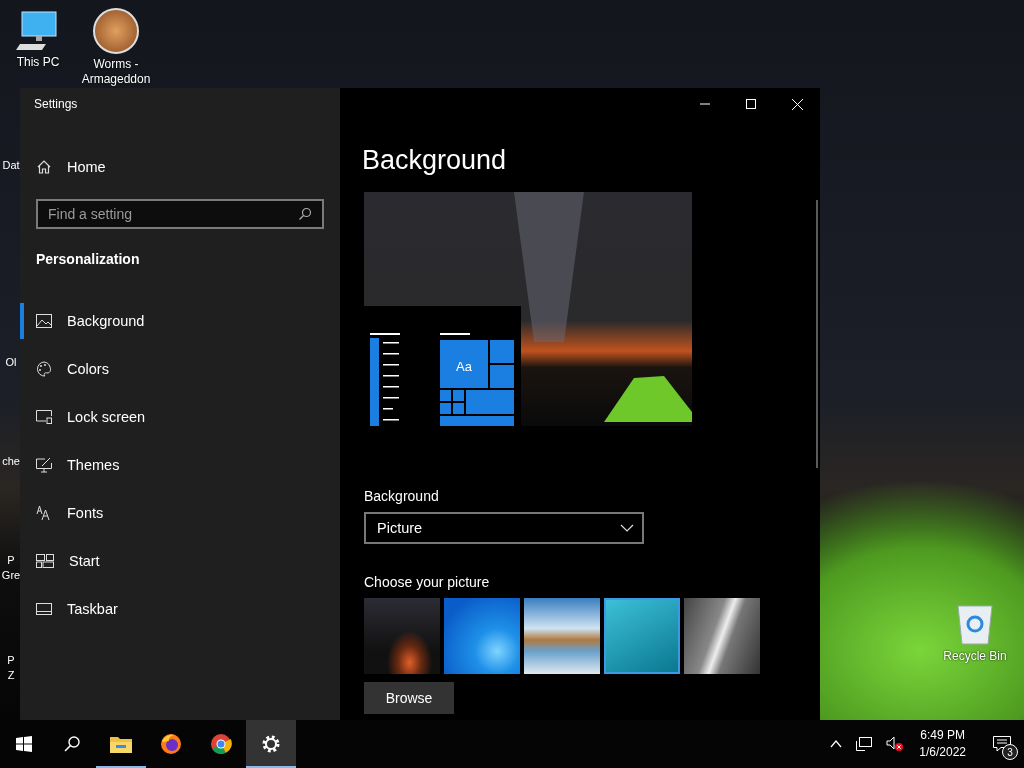 The image size is (1024, 768). Describe the element at coordinates (88, 259) in the screenshot. I see `section-heading: Personalization` at that location.